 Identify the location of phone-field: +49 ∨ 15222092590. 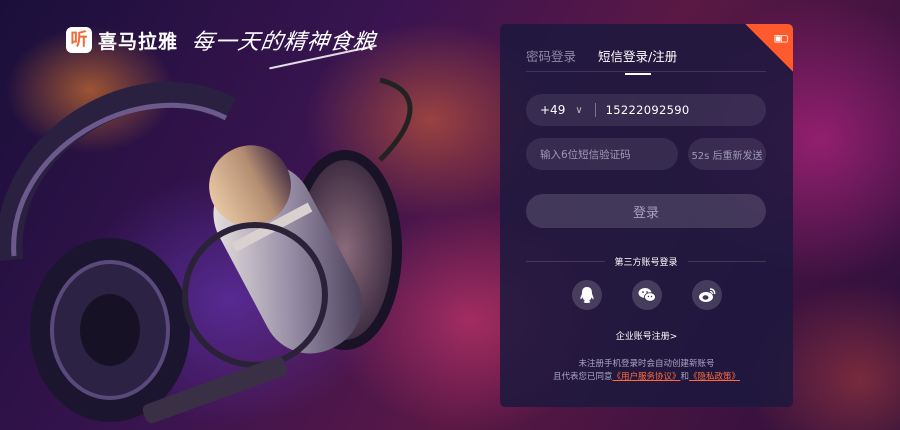
(646, 110).